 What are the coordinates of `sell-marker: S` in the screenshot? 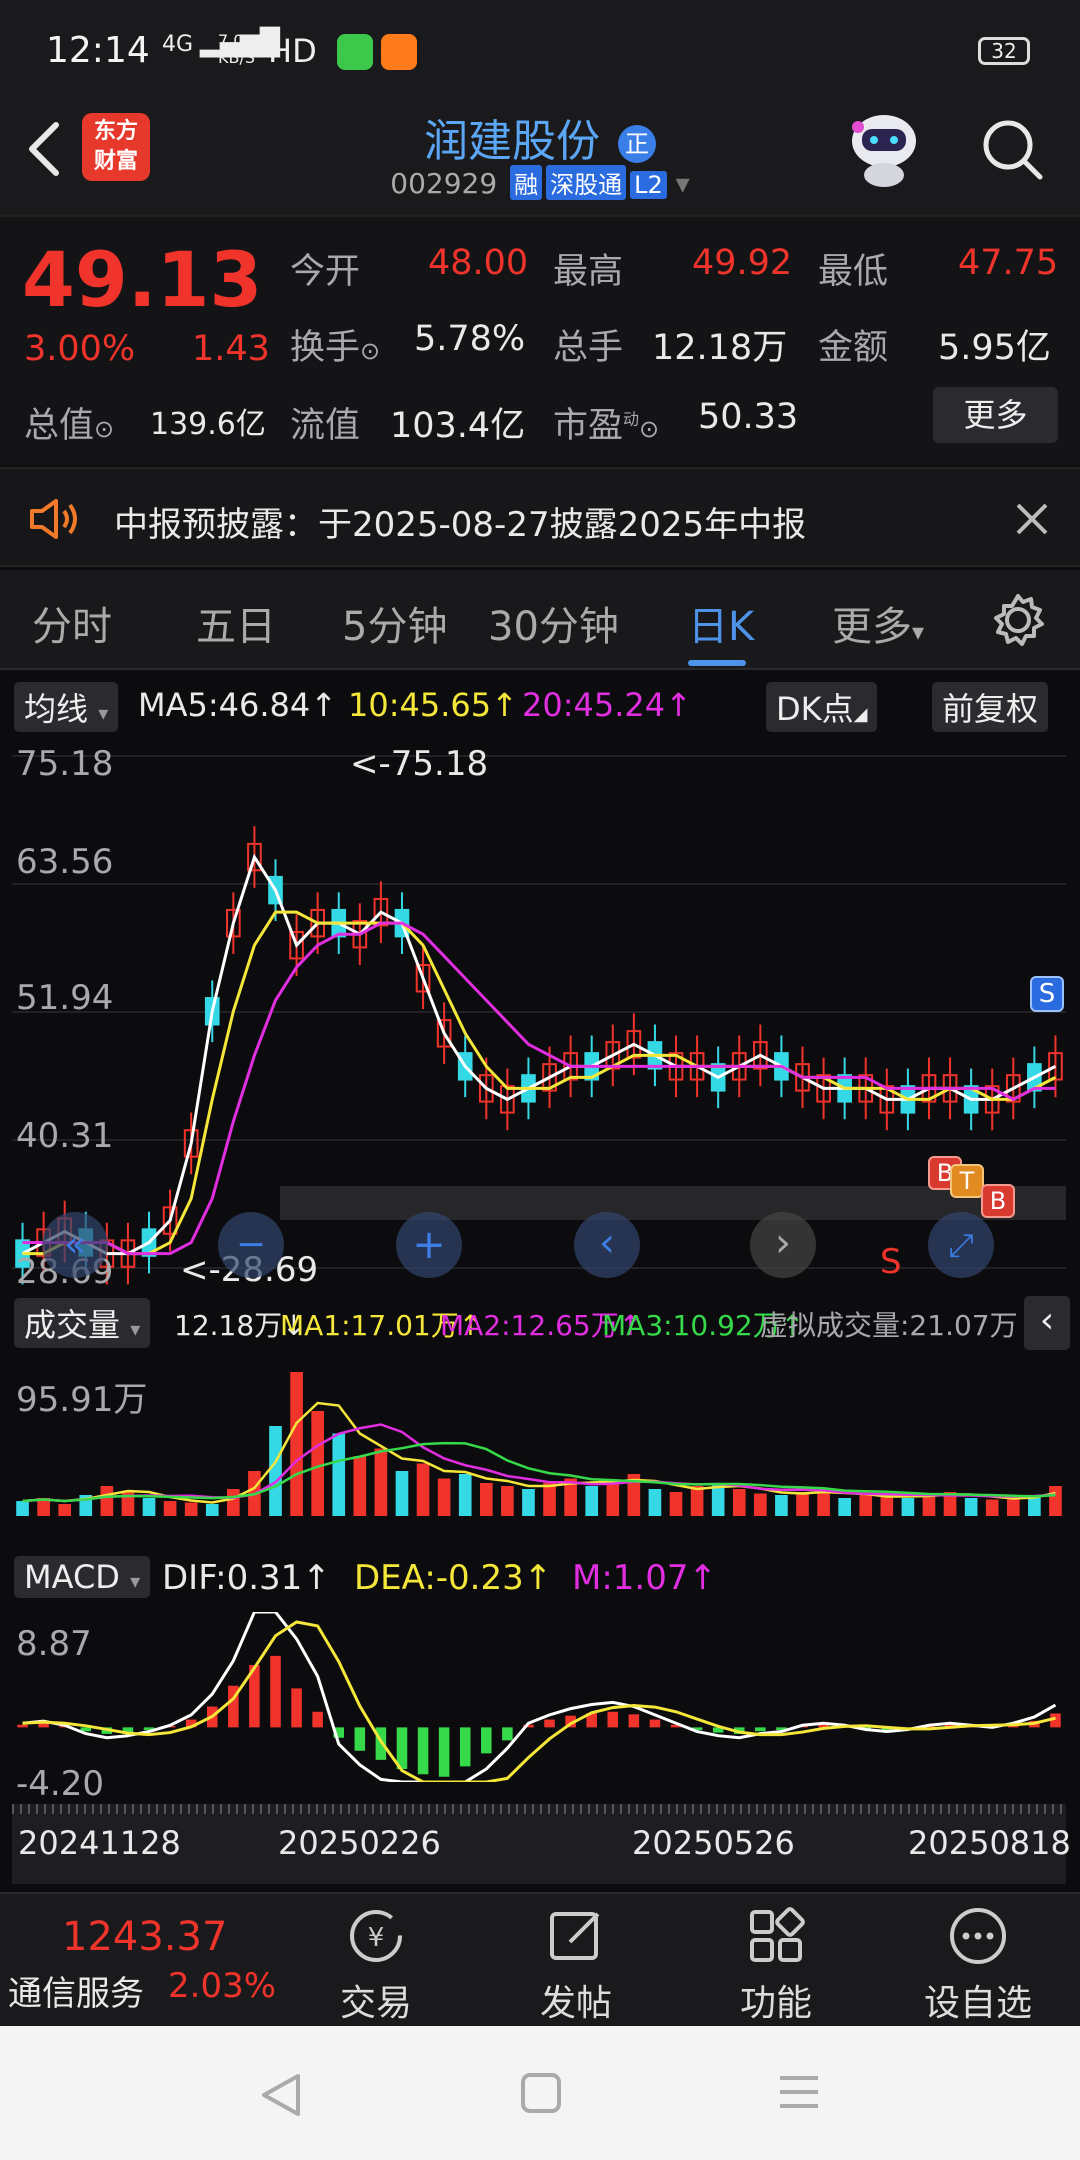 It's located at (1047, 994).